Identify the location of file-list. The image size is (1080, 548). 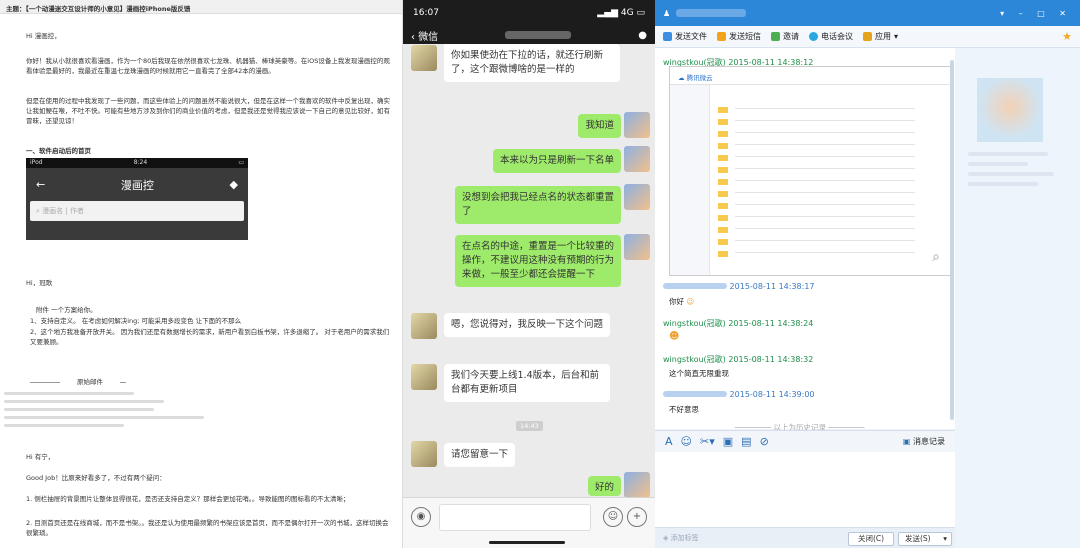
(825, 183).